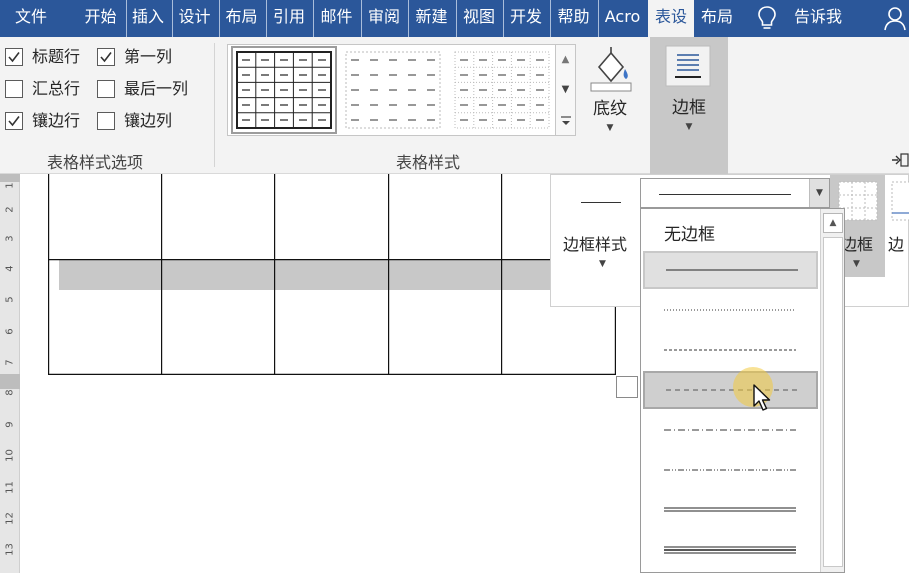 The height and width of the screenshot is (573, 909). I want to click on gallery-scrollbar: ▲ ▼, so click(565, 90).